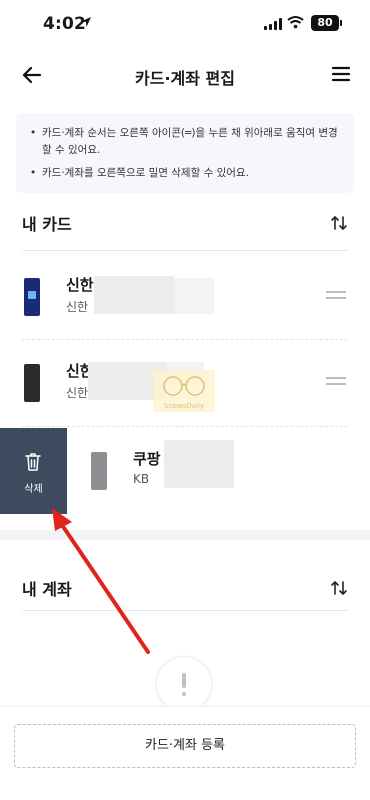  I want to click on bottom-bar: 카드·계좌 등록, so click(185, 753).